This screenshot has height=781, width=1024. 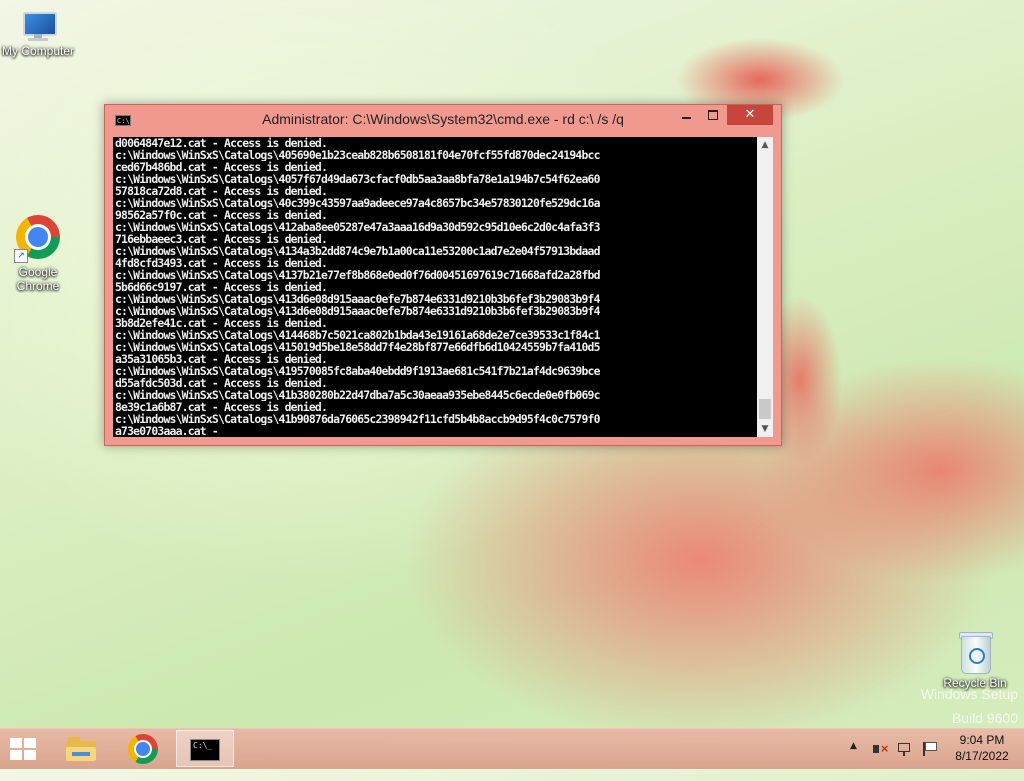 What do you see at coordinates (221, 191) in the screenshot?
I see `console-line: 57818ca72d8.cat - Access is denied.` at bounding box center [221, 191].